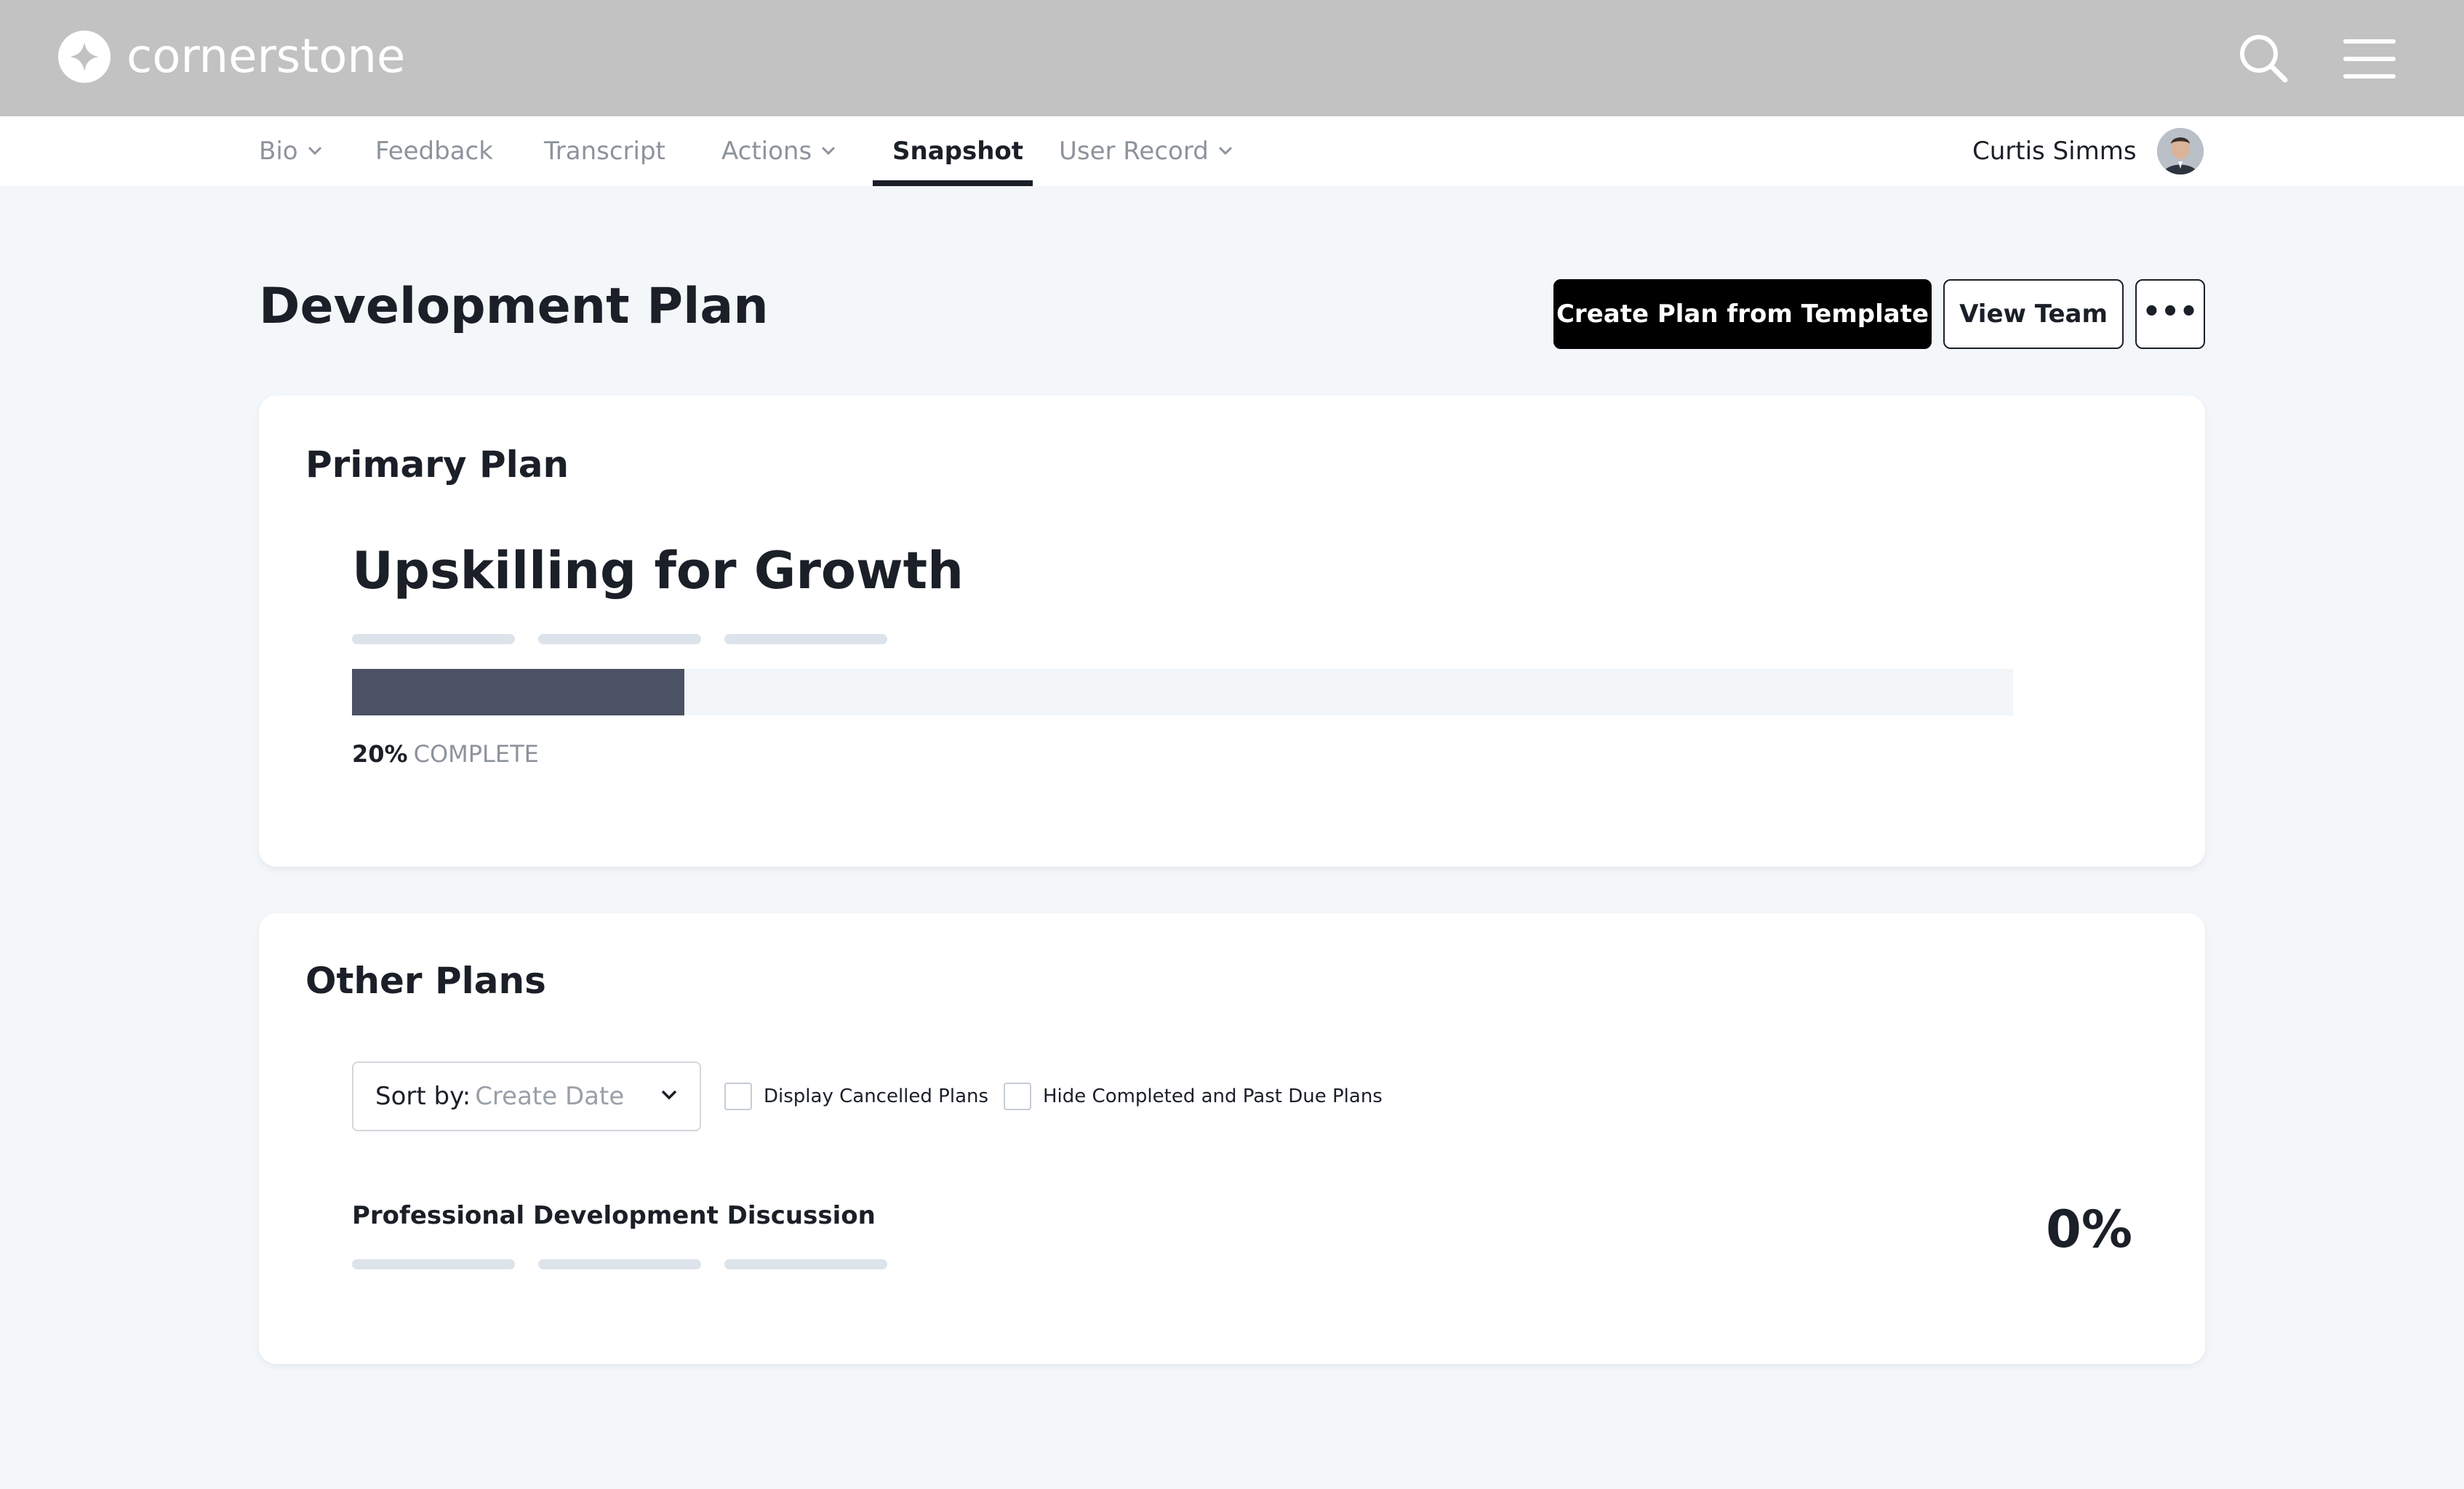 Image resolution: width=2464 pixels, height=1489 pixels. I want to click on tab-label: Snapshot, so click(958, 151).